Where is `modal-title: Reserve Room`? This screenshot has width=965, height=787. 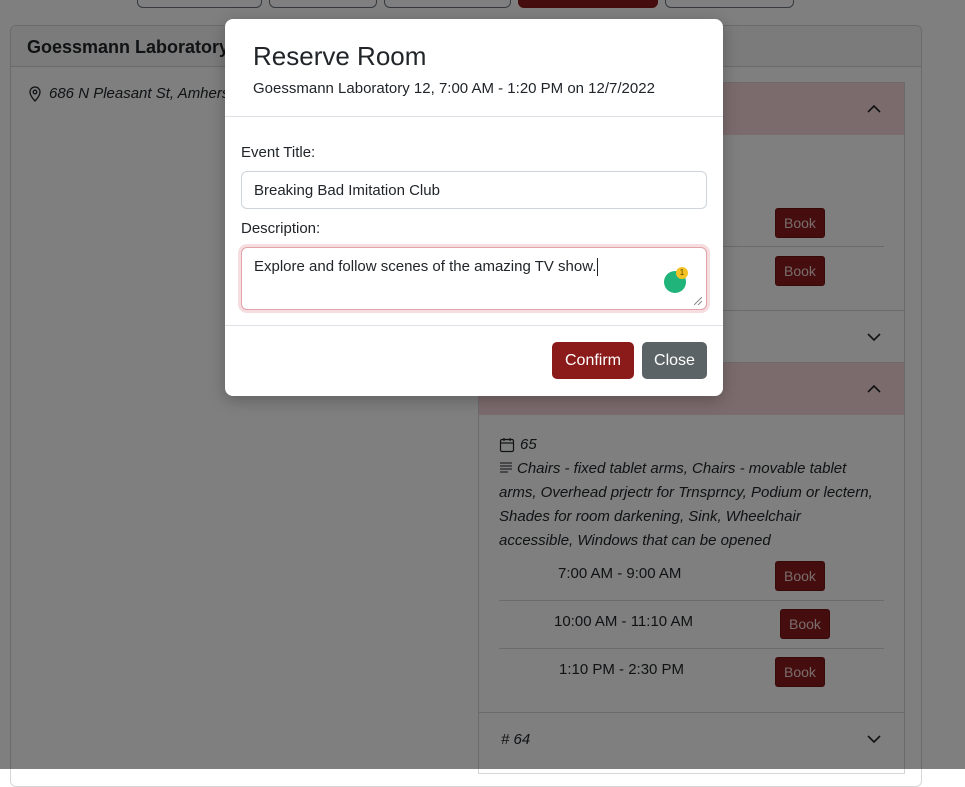 modal-title: Reserve Room is located at coordinates (340, 56).